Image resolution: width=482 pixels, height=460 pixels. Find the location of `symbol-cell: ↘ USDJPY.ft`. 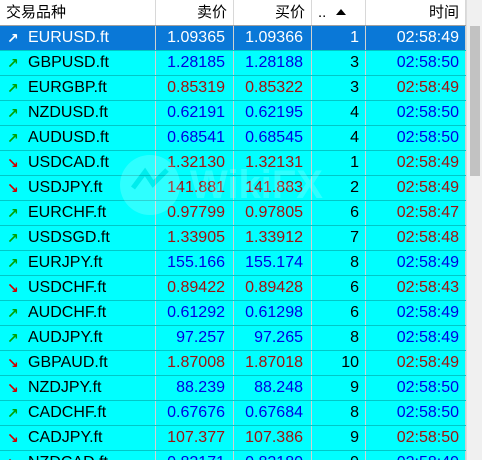

symbol-cell: ↘ USDJPY.ft is located at coordinates (78, 188).